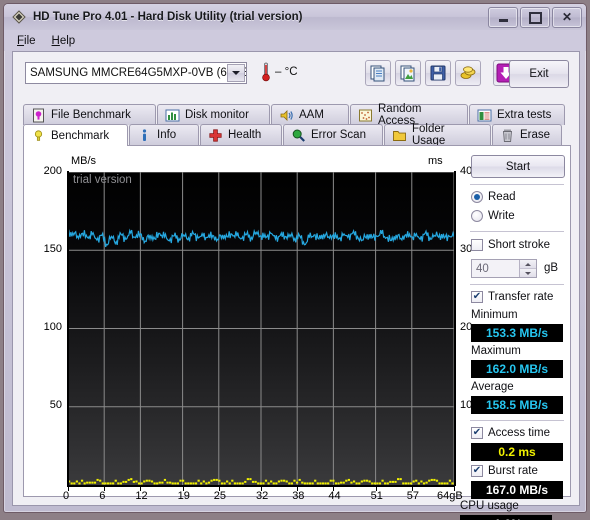 Image resolution: width=590 pixels, height=520 pixels. What do you see at coordinates (507, 135) in the screenshot?
I see `erase-trash-icon` at bounding box center [507, 135].